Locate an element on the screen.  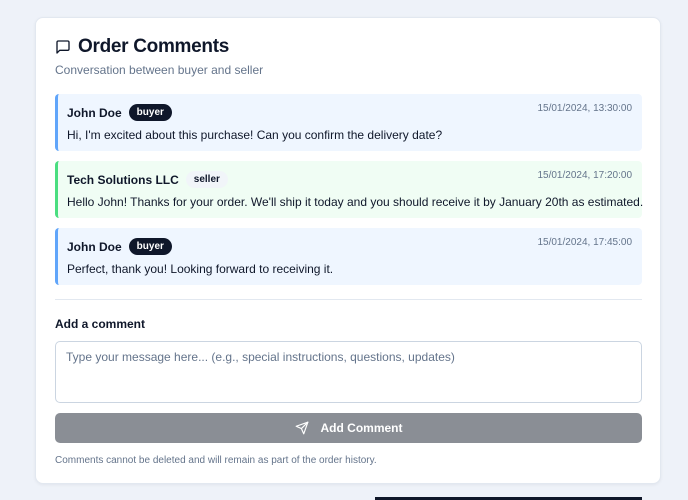
page-subtitle: Conversation between buyer and seller is located at coordinates (159, 70).